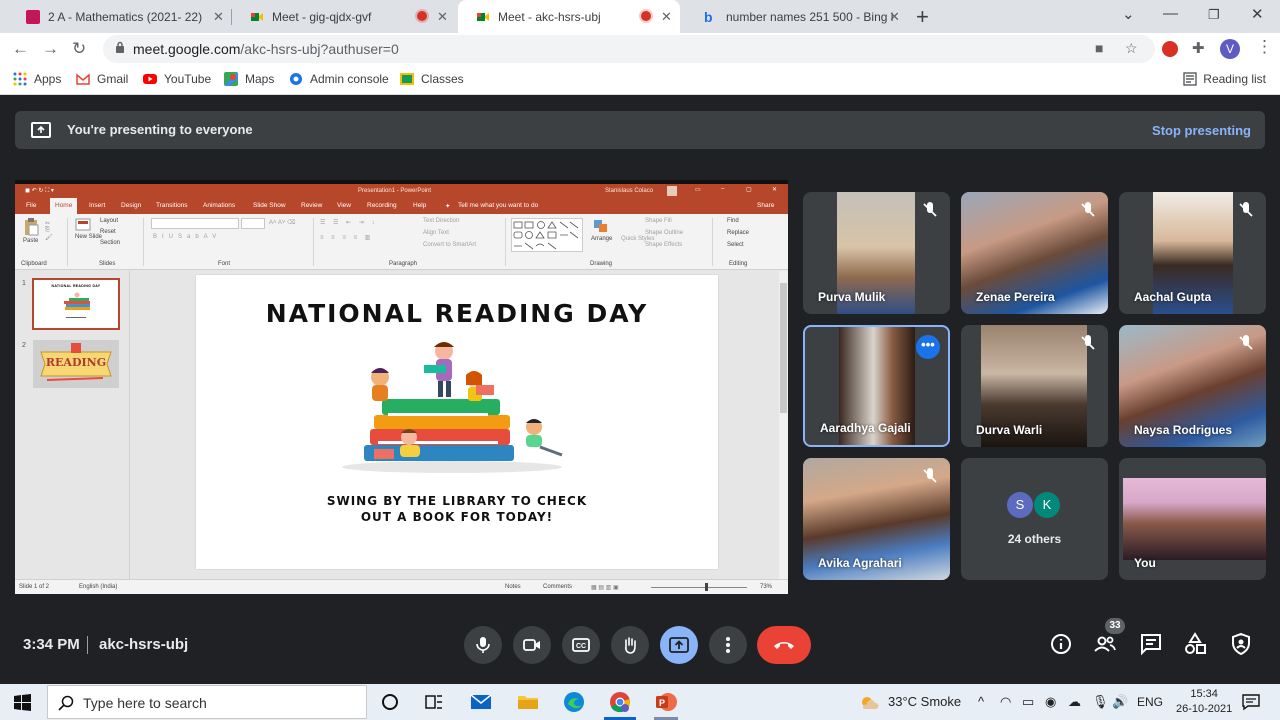  Describe the element at coordinates (722, 189) in the screenshot. I see `ppt-minimize-icon: –` at that location.